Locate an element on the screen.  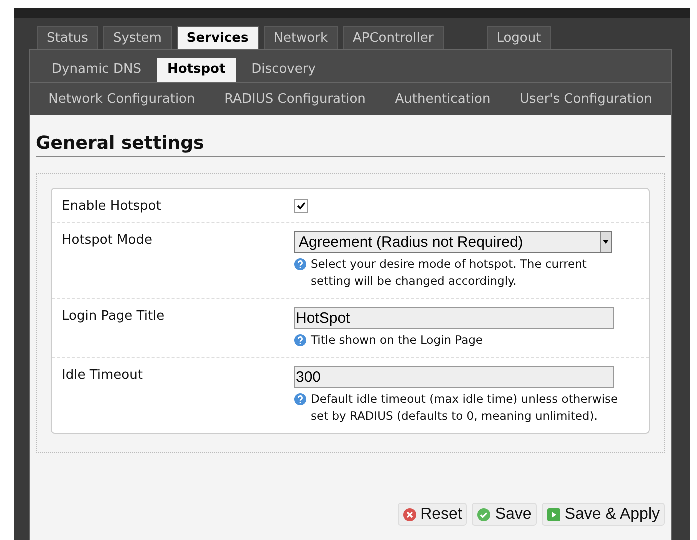
checkbox is located at coordinates (301, 206).